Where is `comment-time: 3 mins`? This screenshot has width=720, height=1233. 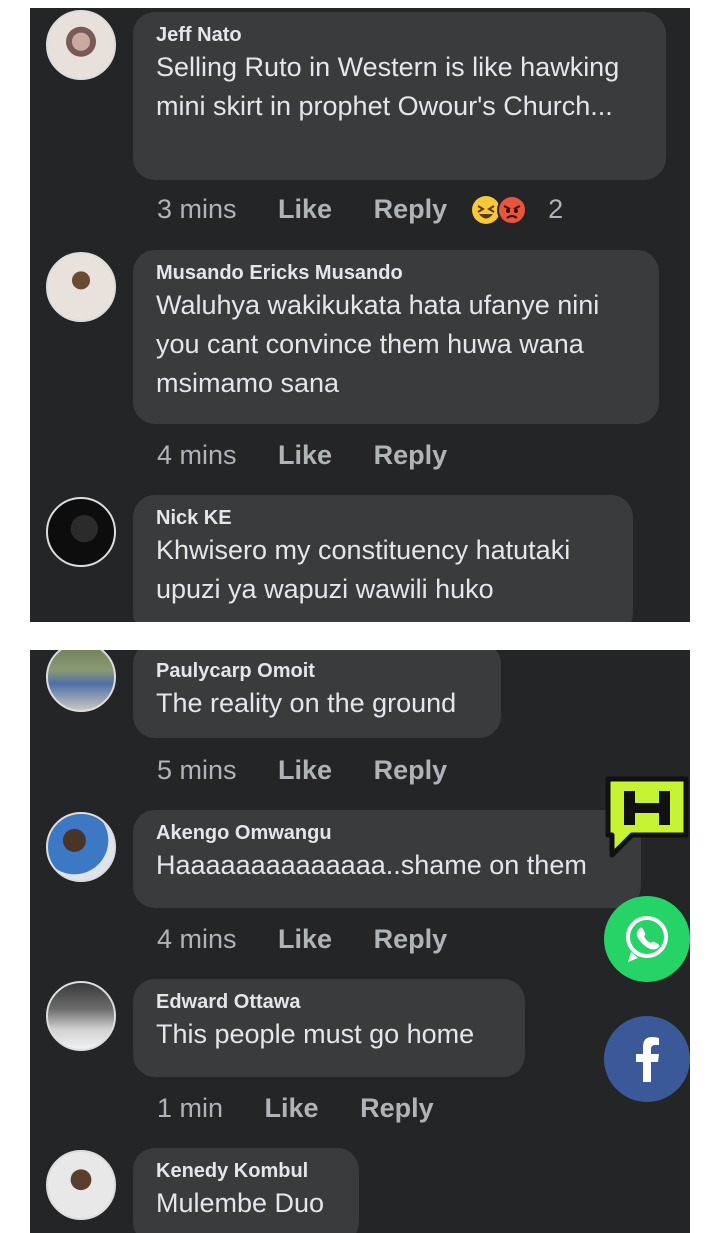
comment-time: 3 mins is located at coordinates (197, 209).